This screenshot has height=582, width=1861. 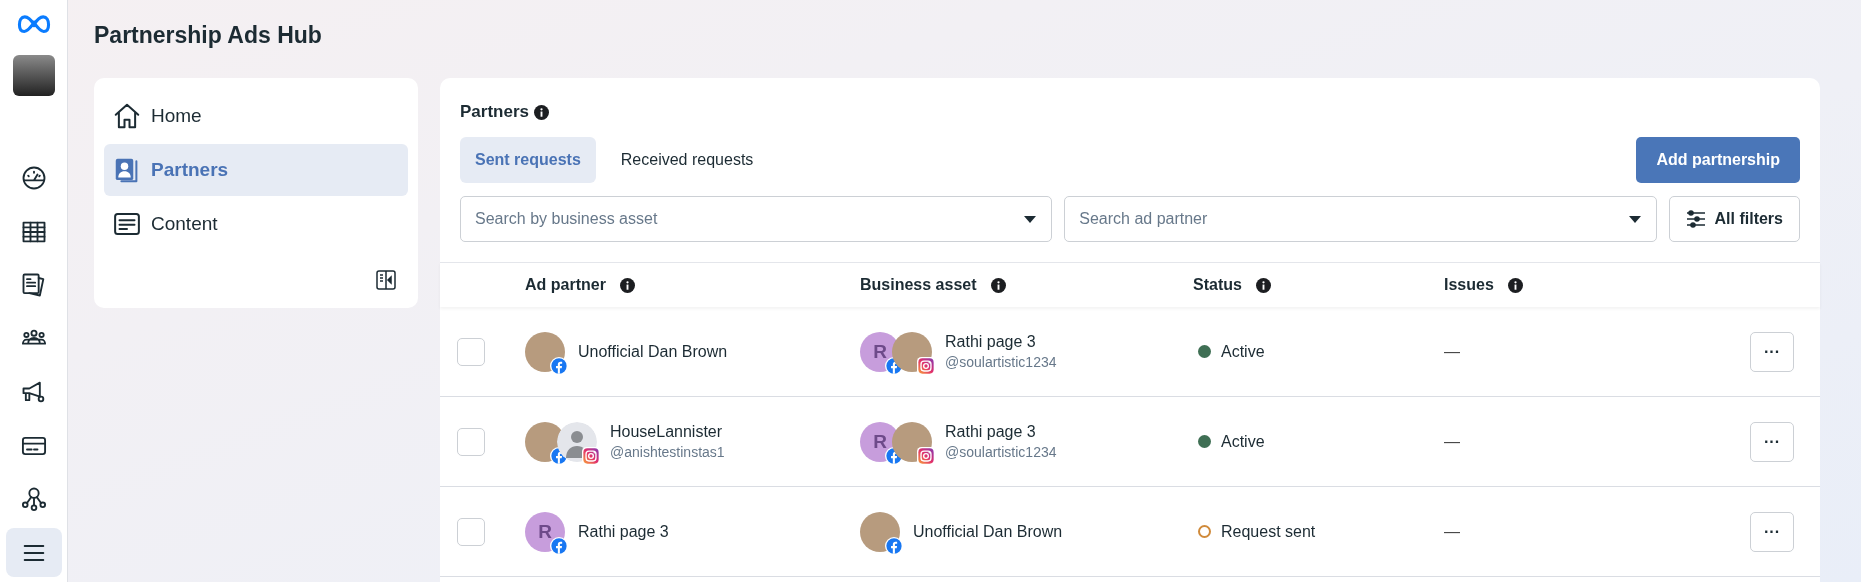 I want to click on search-dropdown: Search by business asset, so click(x=756, y=219).